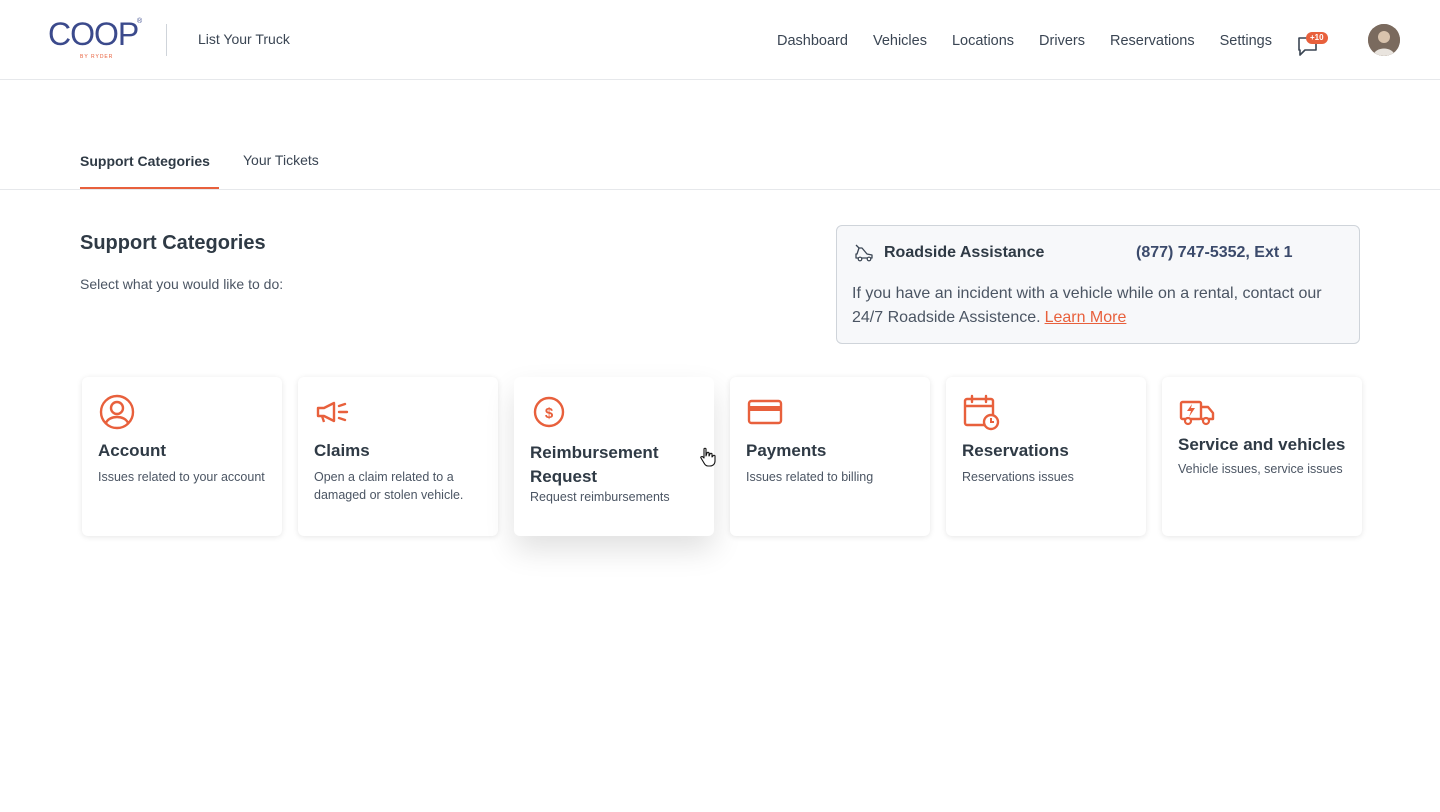  What do you see at coordinates (964, 252) in the screenshot?
I see `roadside-title: Roadside Assistance` at bounding box center [964, 252].